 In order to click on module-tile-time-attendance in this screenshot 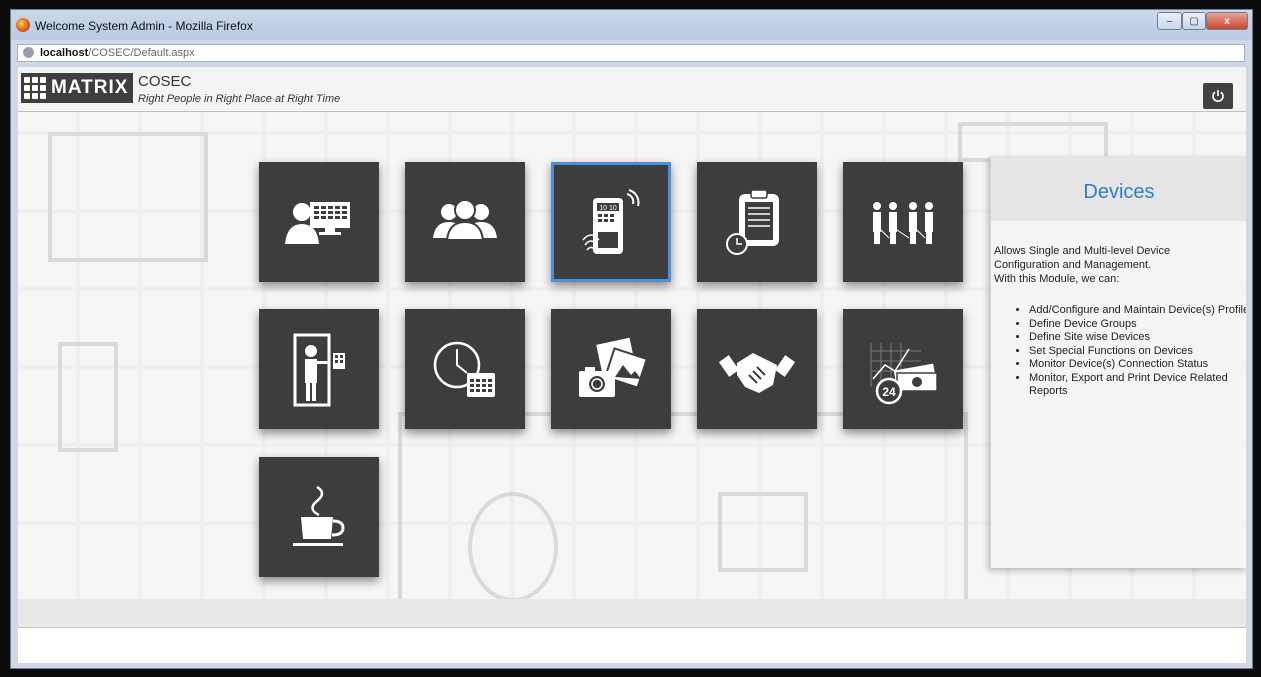, I will do `click(465, 369)`.